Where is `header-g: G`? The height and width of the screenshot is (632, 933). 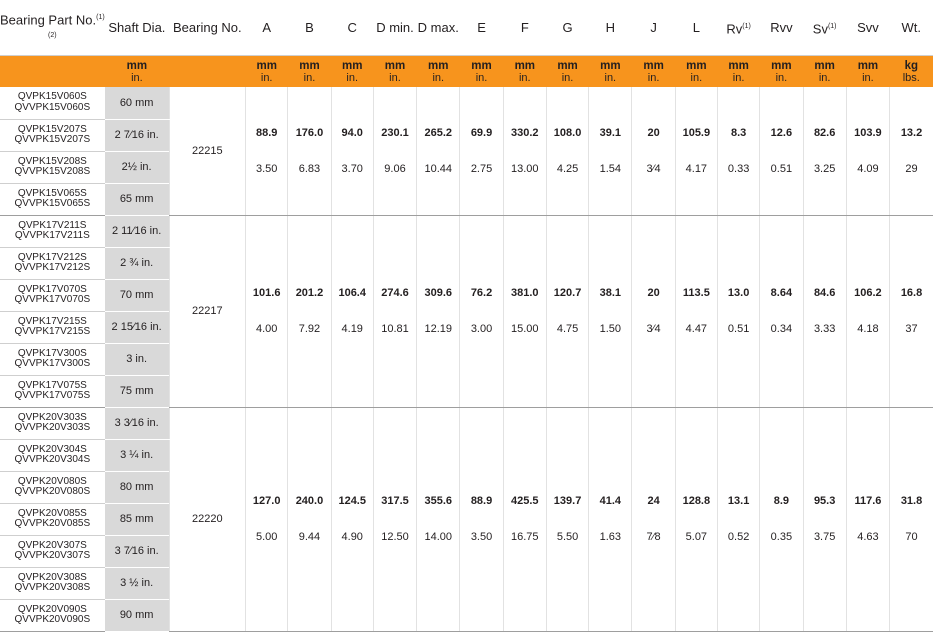
header-g: G is located at coordinates (567, 28).